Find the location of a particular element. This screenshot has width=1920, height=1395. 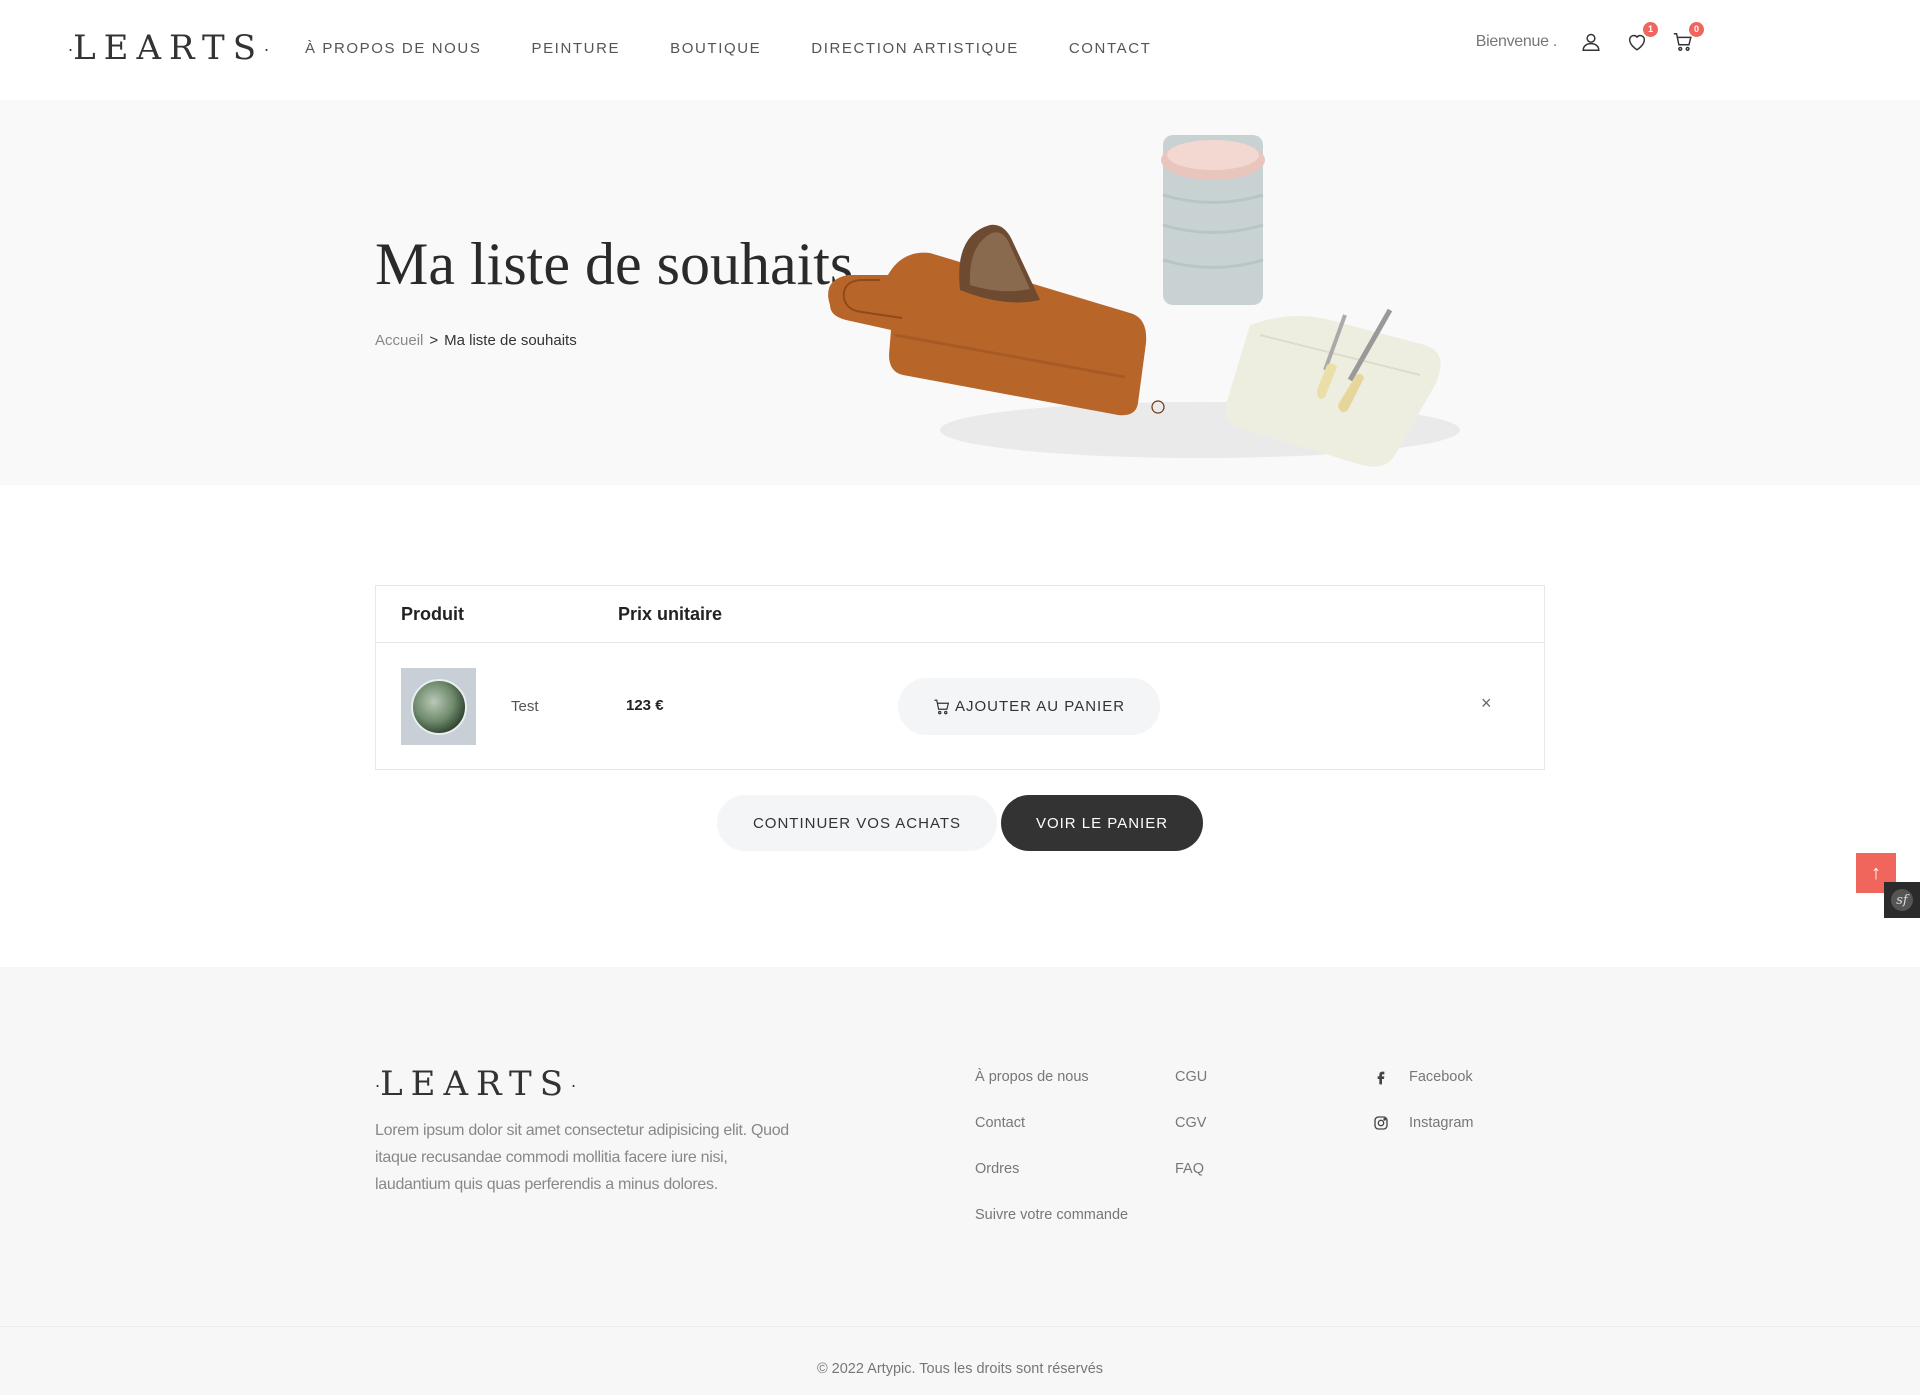

footer-links-col-2: CGU CGV FAQ is located at coordinates (1191, 1123).